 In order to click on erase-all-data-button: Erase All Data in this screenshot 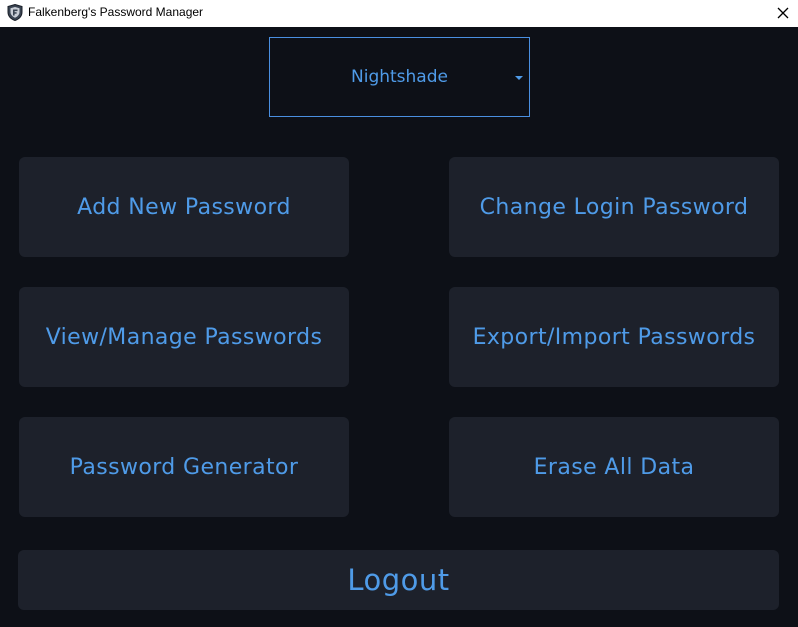, I will do `click(614, 467)`.